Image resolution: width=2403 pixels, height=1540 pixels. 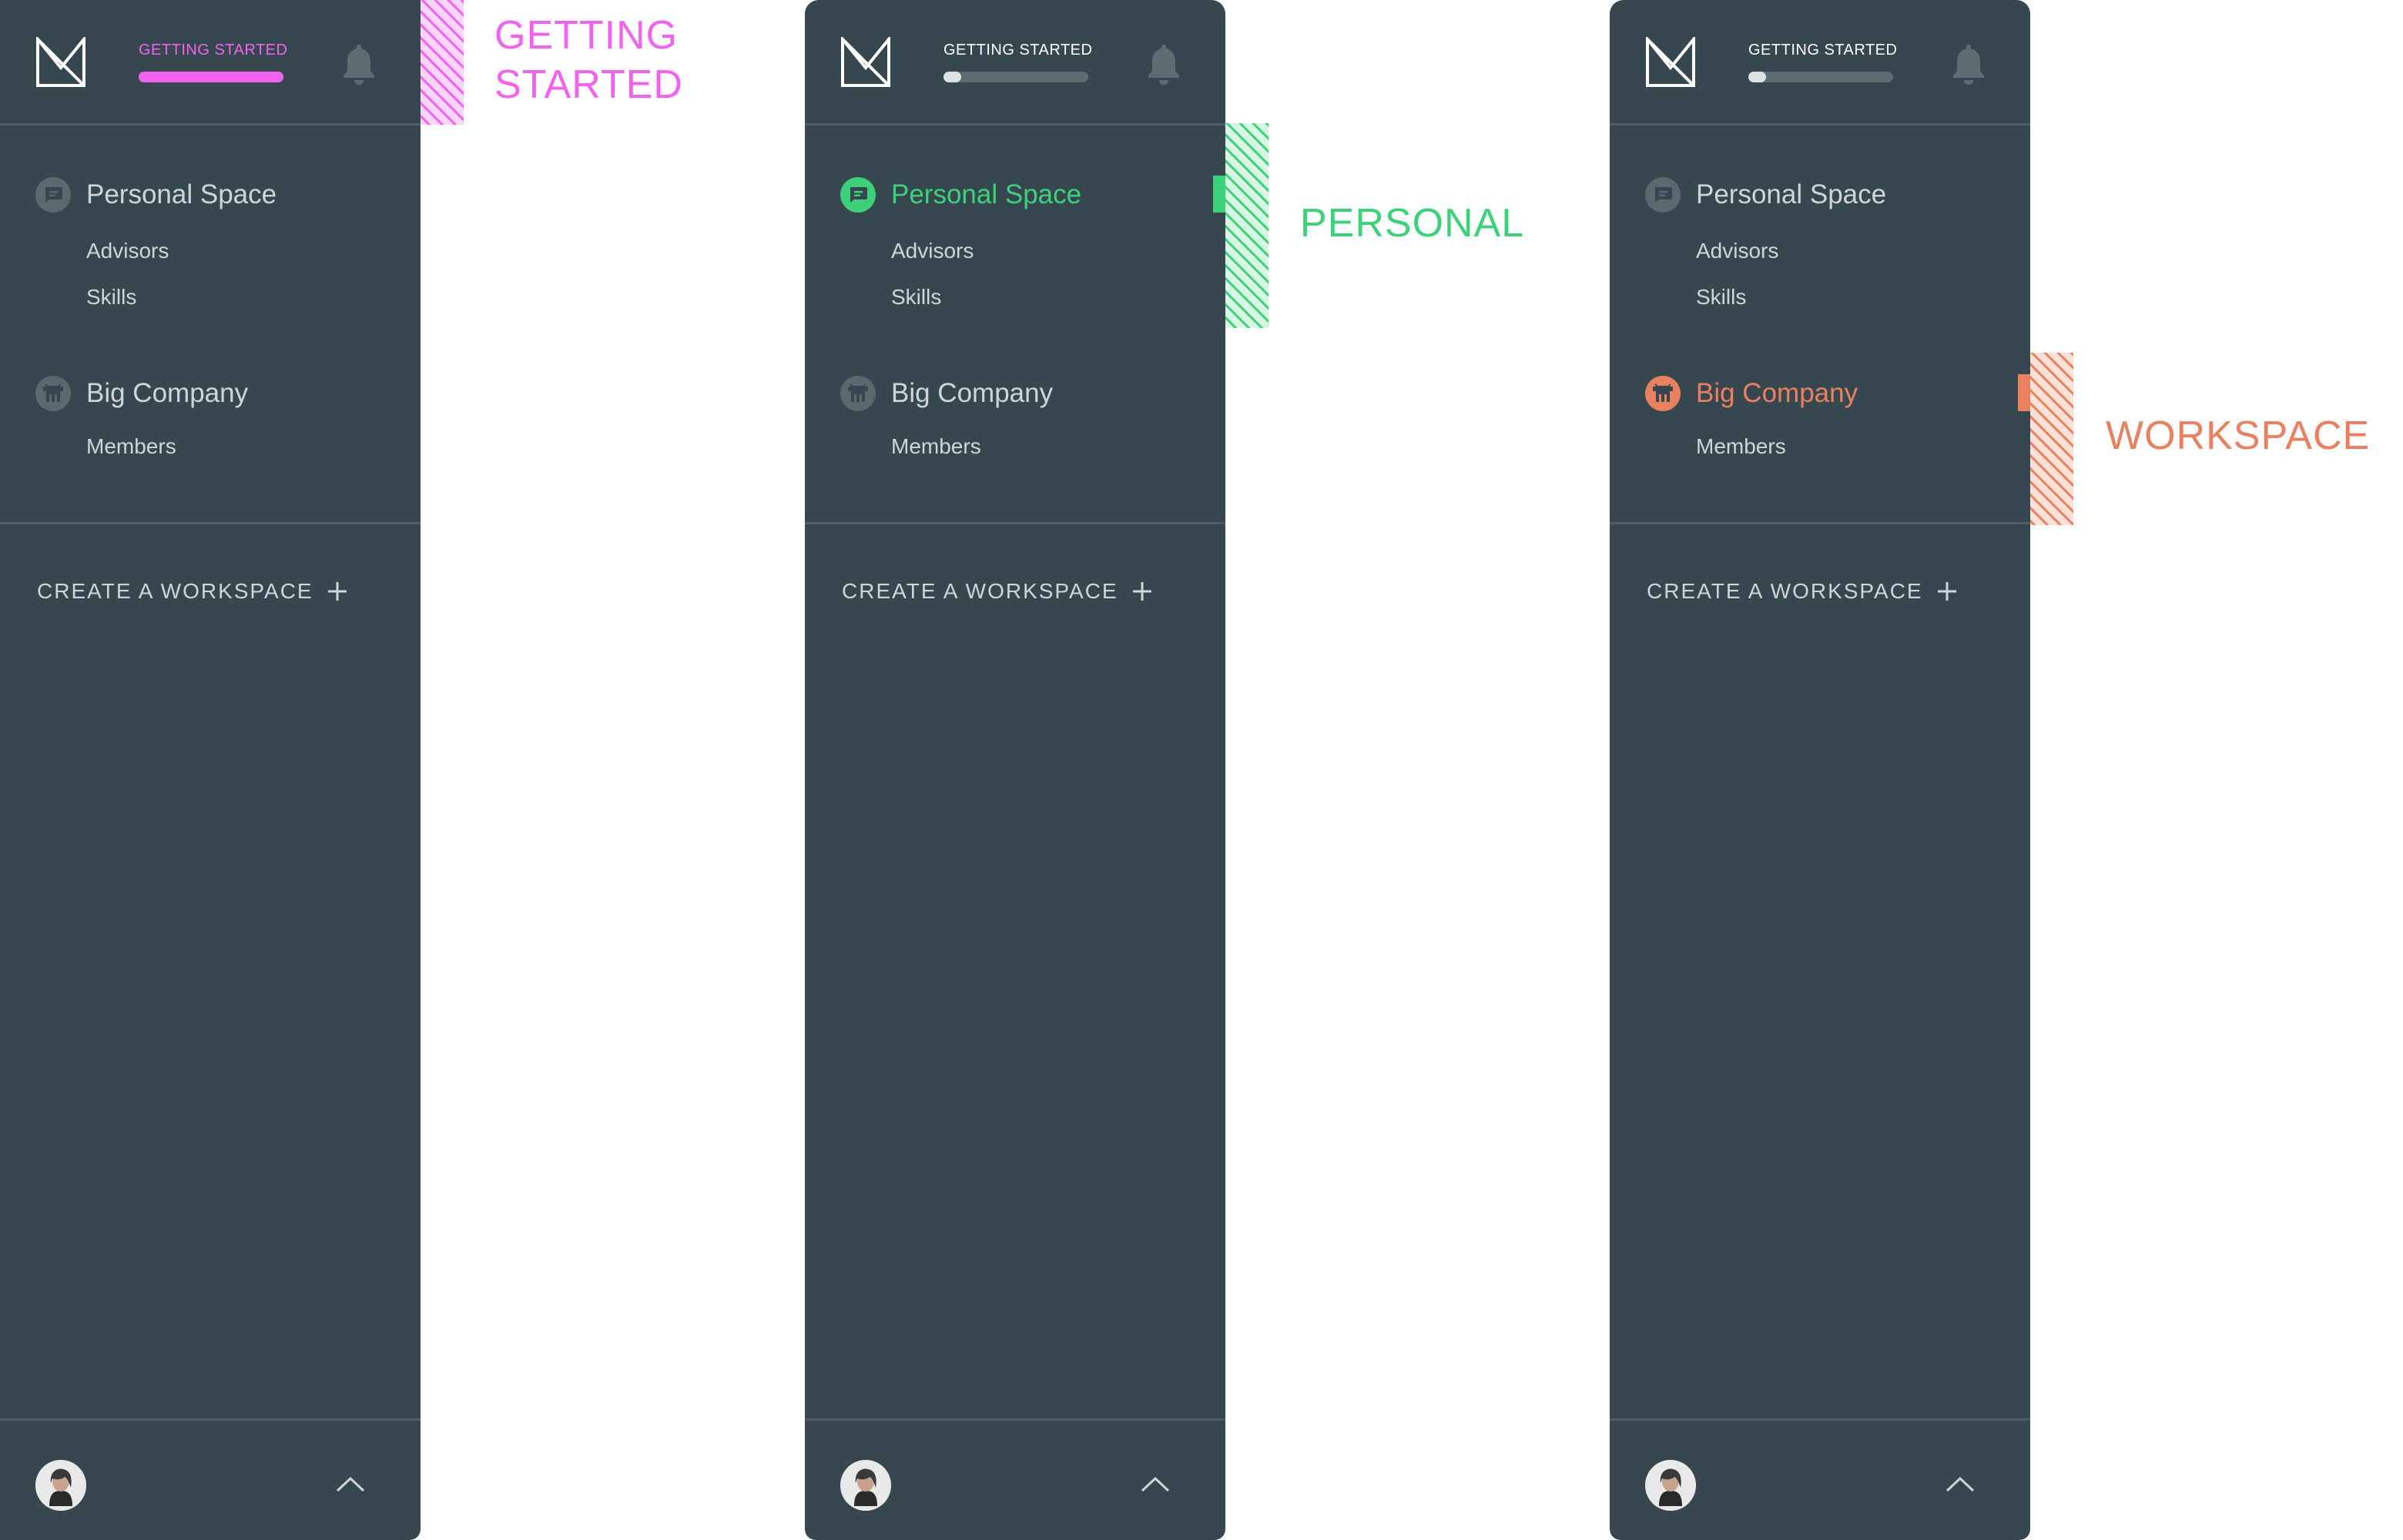 I want to click on callout-line-2: STARTED, so click(x=589, y=84).